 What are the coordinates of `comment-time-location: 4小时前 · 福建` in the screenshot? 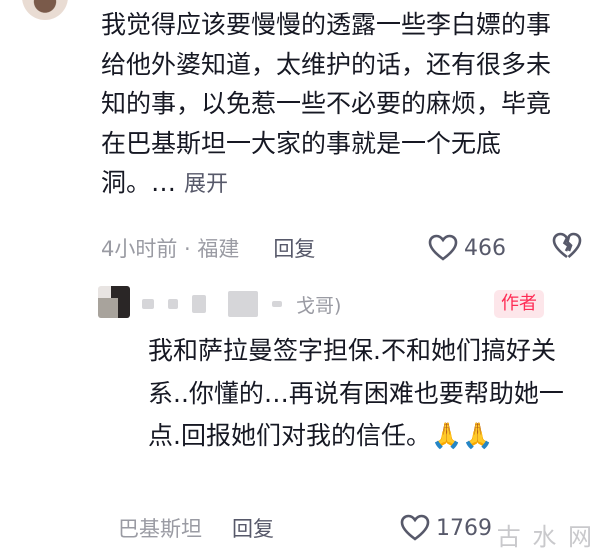 It's located at (170, 249).